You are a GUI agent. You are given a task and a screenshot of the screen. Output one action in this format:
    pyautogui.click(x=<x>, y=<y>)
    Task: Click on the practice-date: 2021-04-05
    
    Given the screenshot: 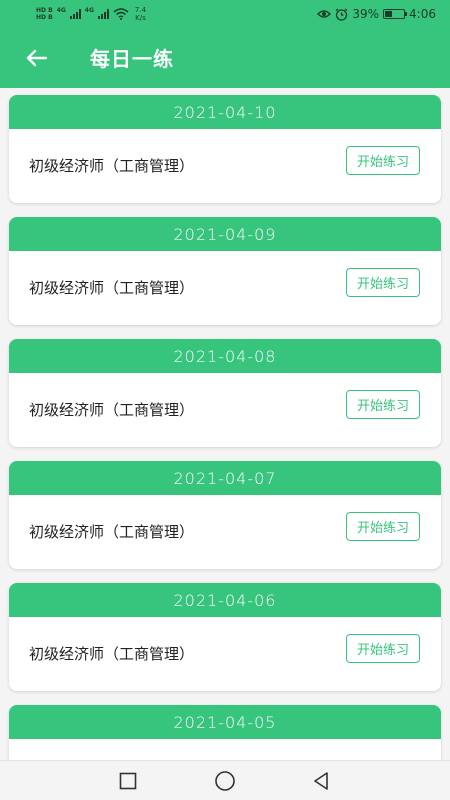 What is the action you would take?
    pyautogui.click(x=225, y=722)
    